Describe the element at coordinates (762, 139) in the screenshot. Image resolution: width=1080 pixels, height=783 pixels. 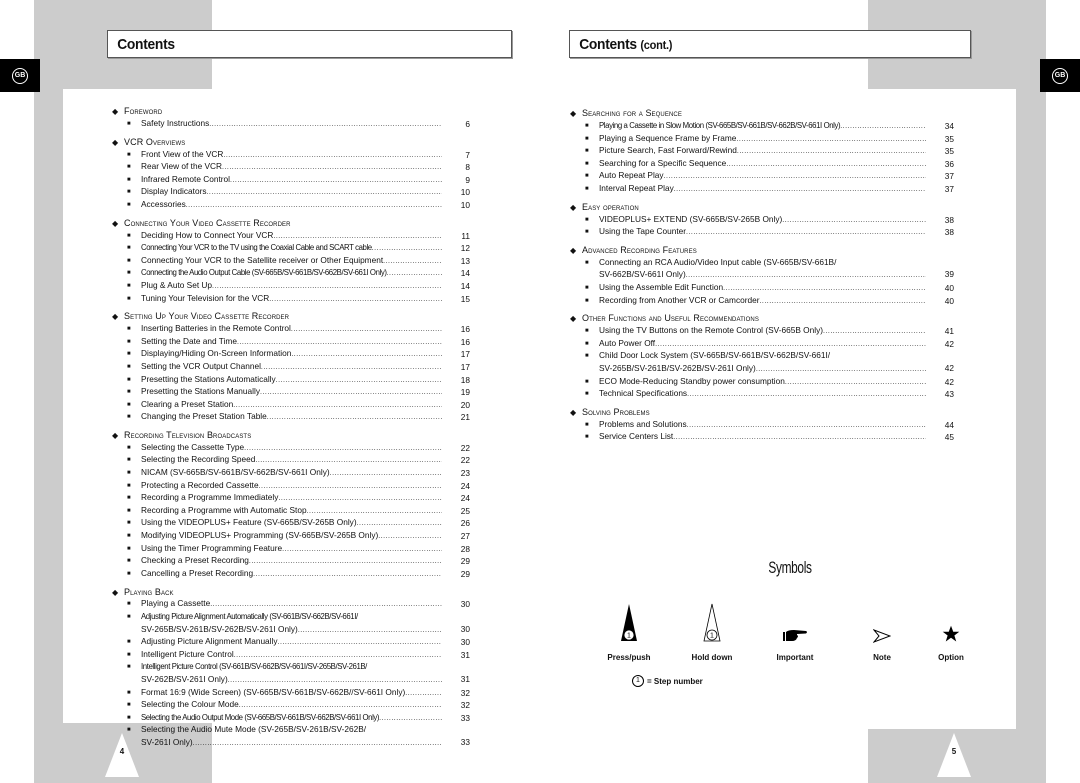
I see `toc-entry: ■ Playing a Sequence Frame by Frame 35` at that location.